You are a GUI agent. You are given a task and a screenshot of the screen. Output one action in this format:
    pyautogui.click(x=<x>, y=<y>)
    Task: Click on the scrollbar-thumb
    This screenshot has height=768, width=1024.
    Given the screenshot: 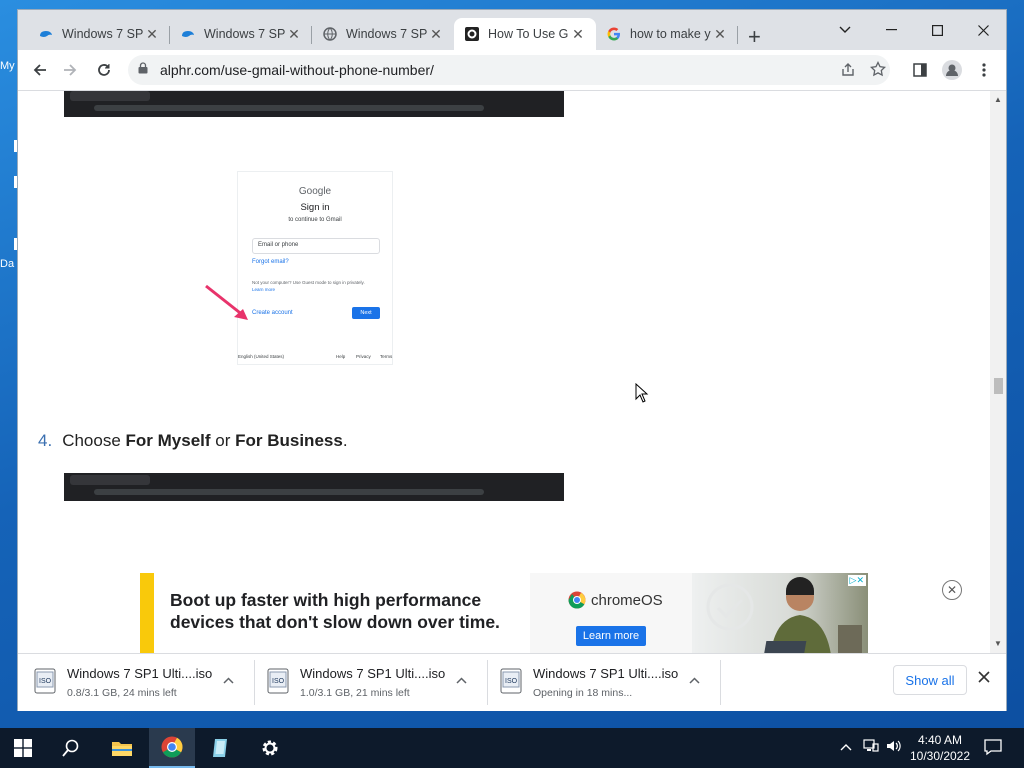 What is the action you would take?
    pyautogui.click(x=998, y=386)
    